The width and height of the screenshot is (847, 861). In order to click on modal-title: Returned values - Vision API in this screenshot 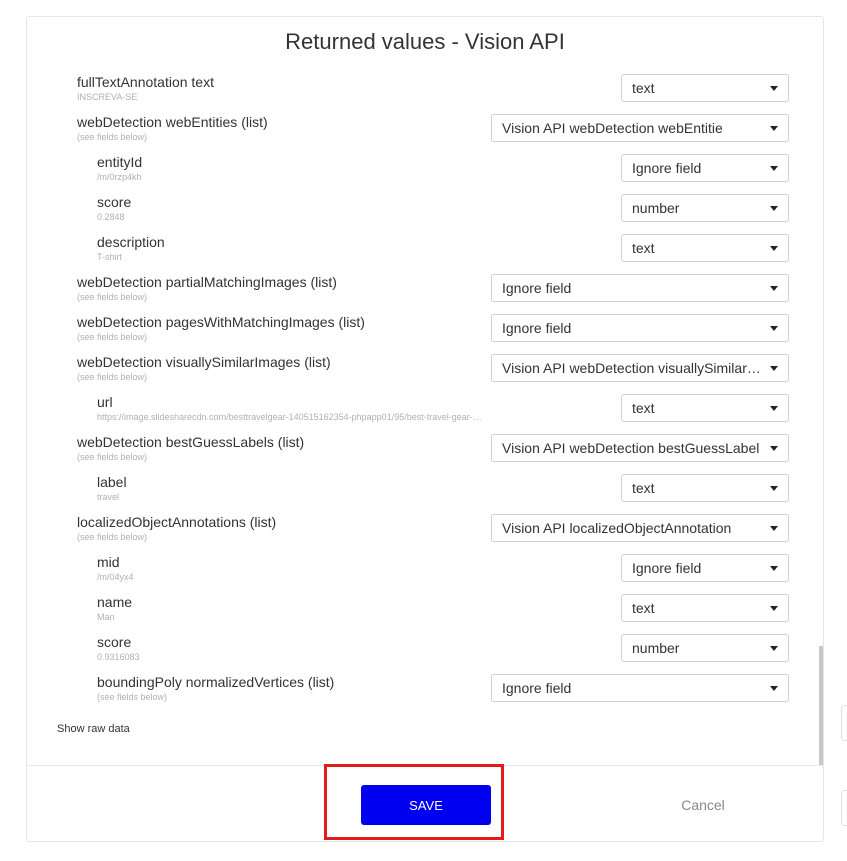, I will do `click(425, 41)`.